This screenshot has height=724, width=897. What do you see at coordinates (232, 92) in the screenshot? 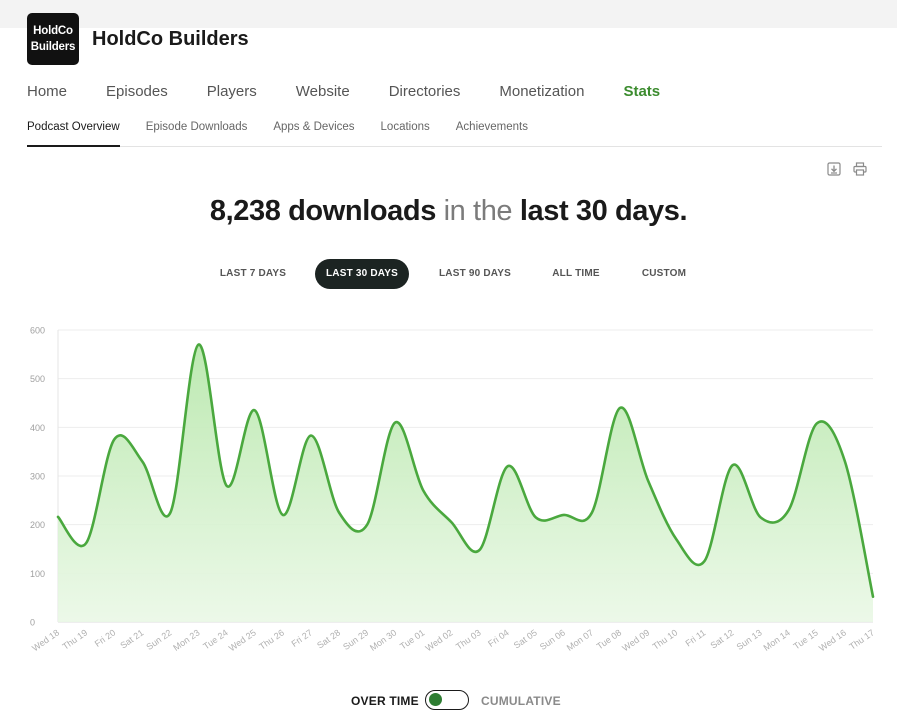
I see `nav-players: Players` at bounding box center [232, 92].